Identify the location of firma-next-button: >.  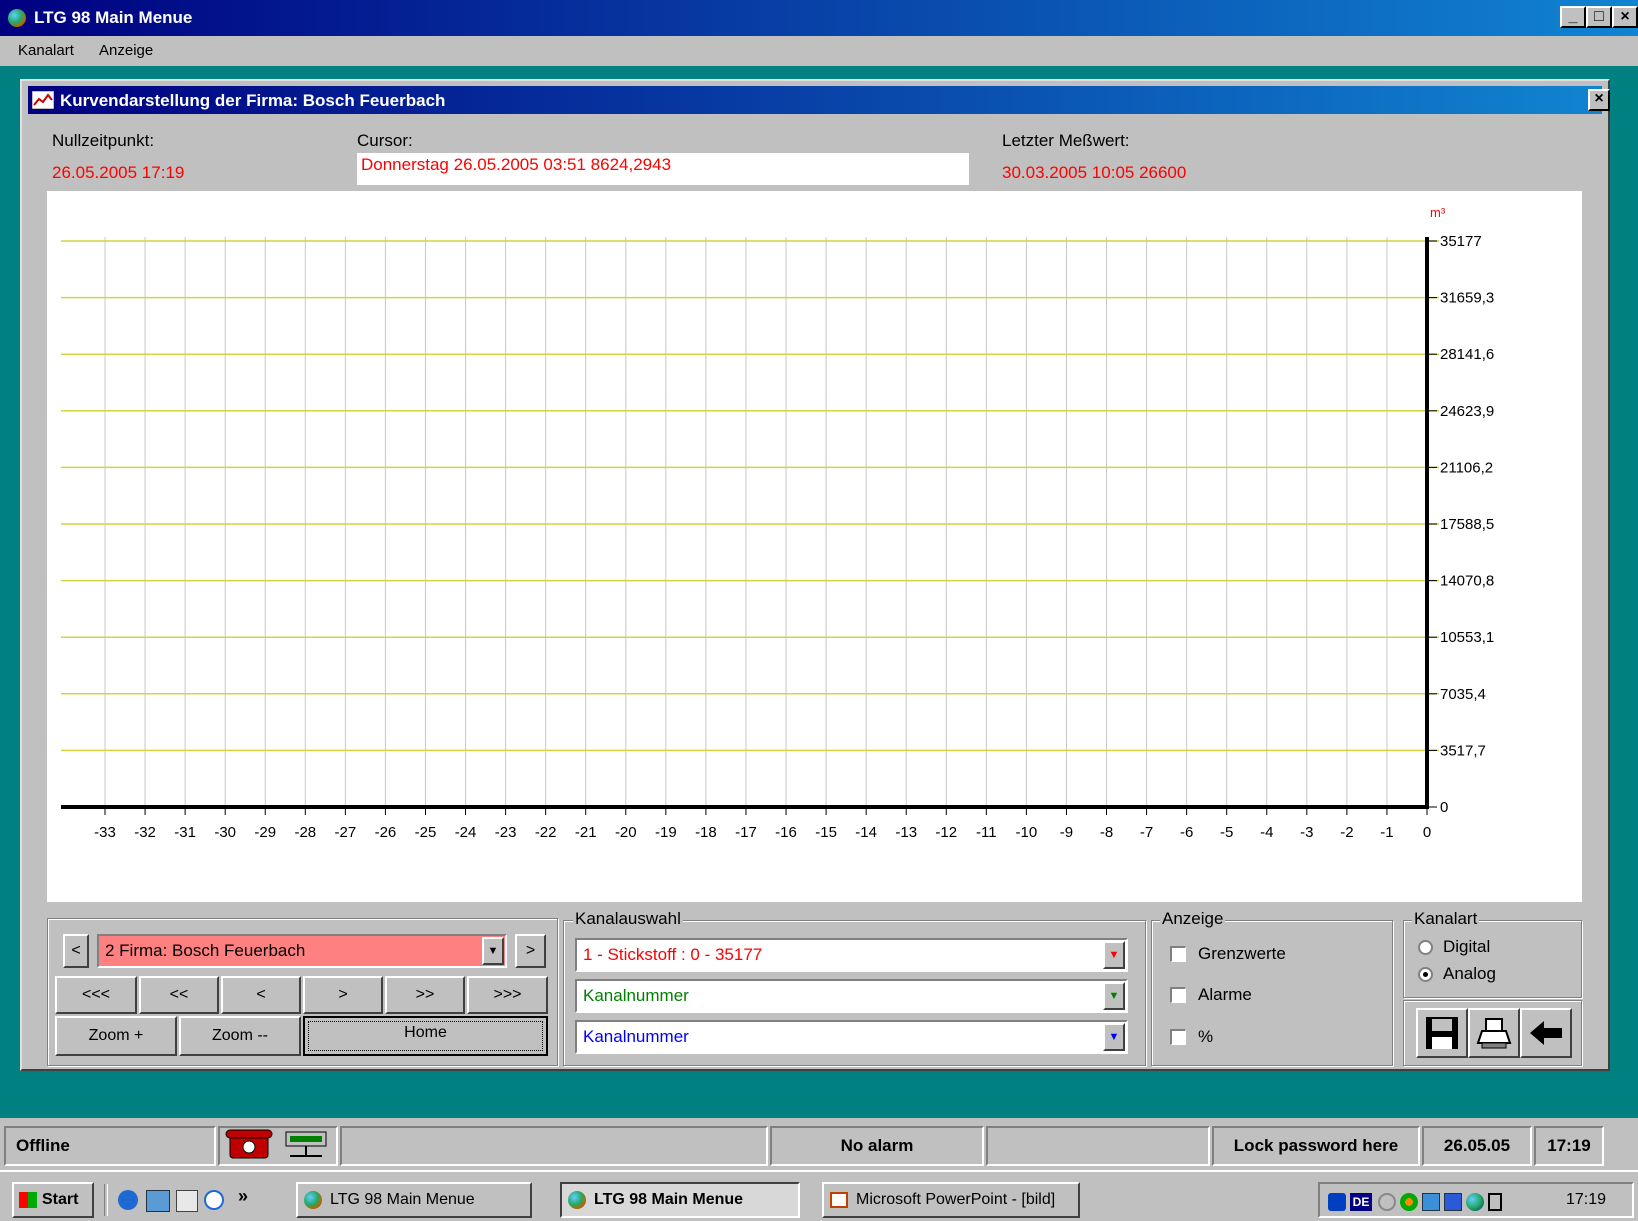
(530, 951).